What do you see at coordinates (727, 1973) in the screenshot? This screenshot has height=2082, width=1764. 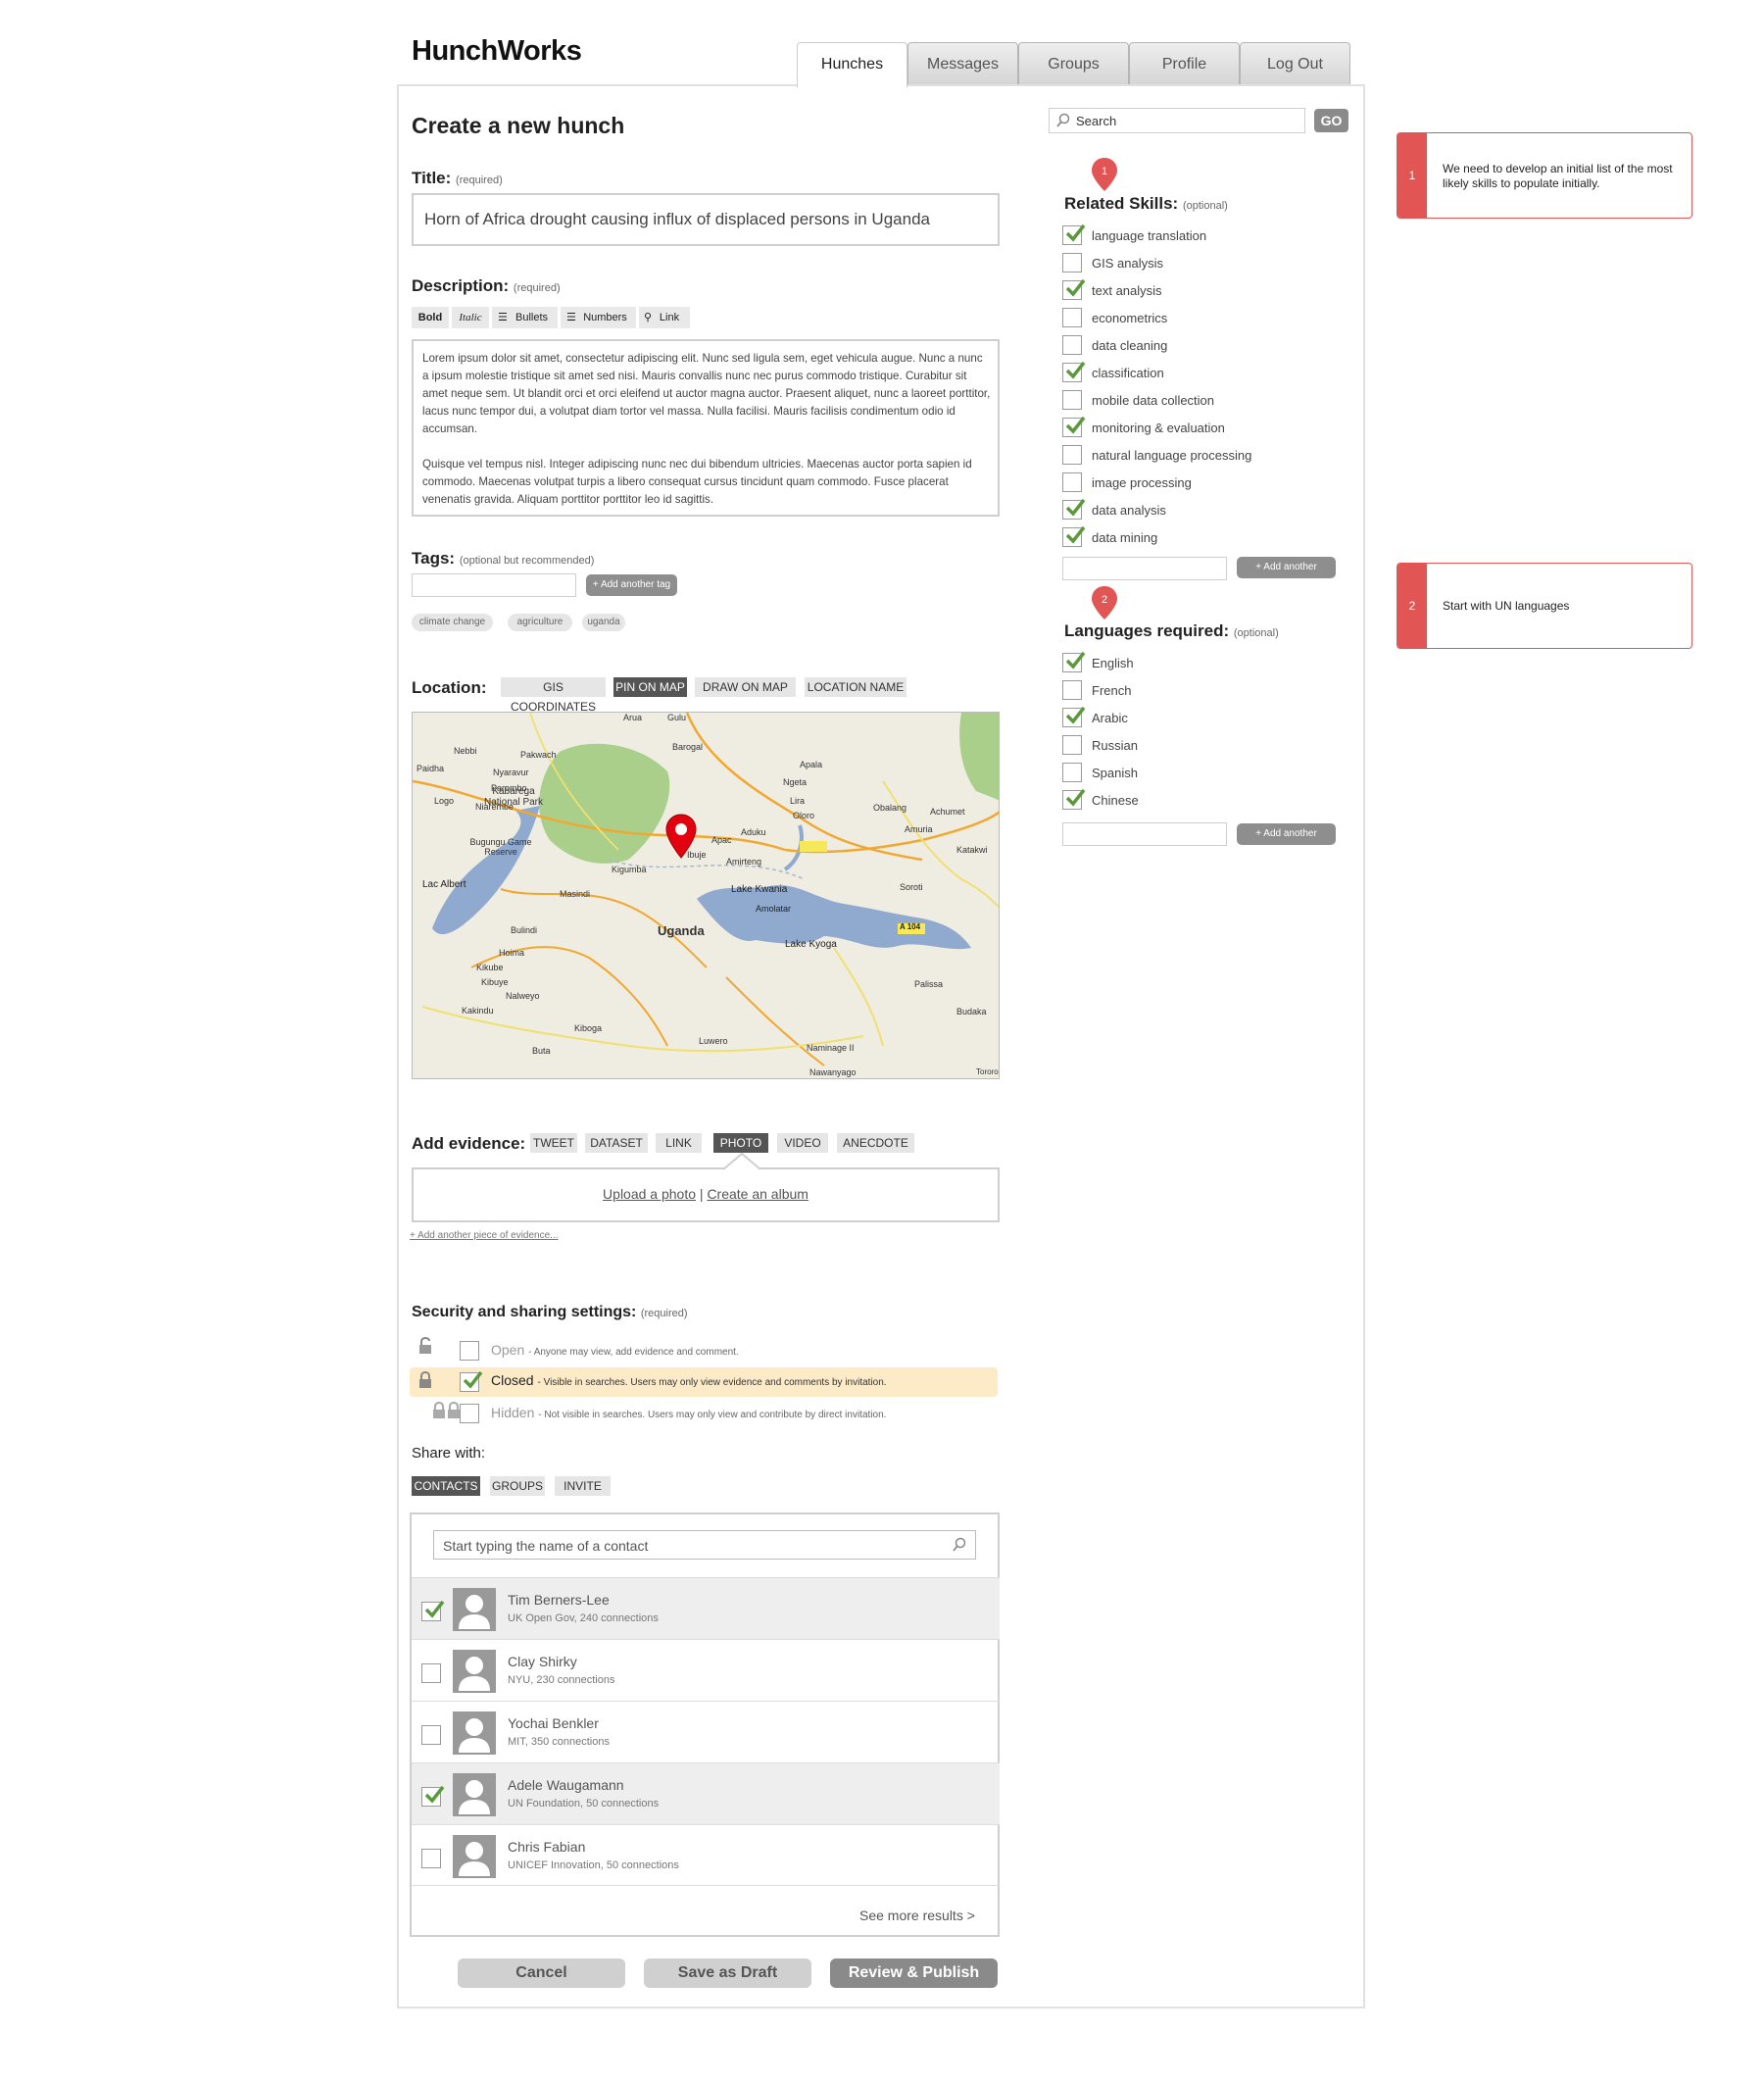 I see `save-draft-button: Save as Draft` at bounding box center [727, 1973].